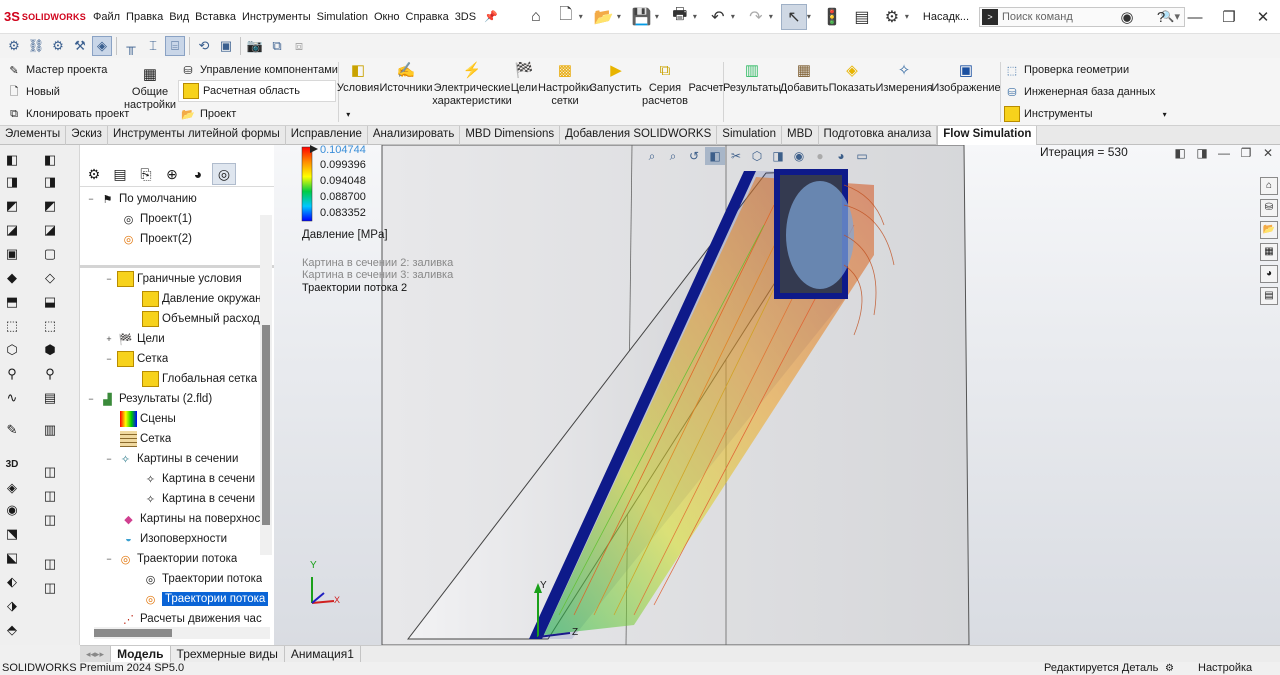 This screenshot has width=1280, height=675. What do you see at coordinates (94, 174) in the screenshot?
I see `feature-tree-icon: ⚙` at bounding box center [94, 174].